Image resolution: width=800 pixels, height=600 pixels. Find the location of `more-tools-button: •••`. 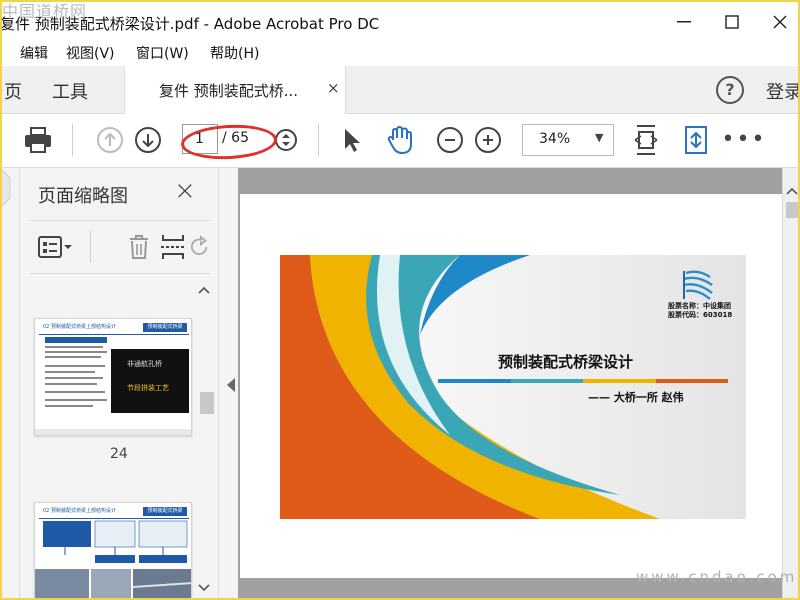

more-tools-button: ••• is located at coordinates (743, 140).